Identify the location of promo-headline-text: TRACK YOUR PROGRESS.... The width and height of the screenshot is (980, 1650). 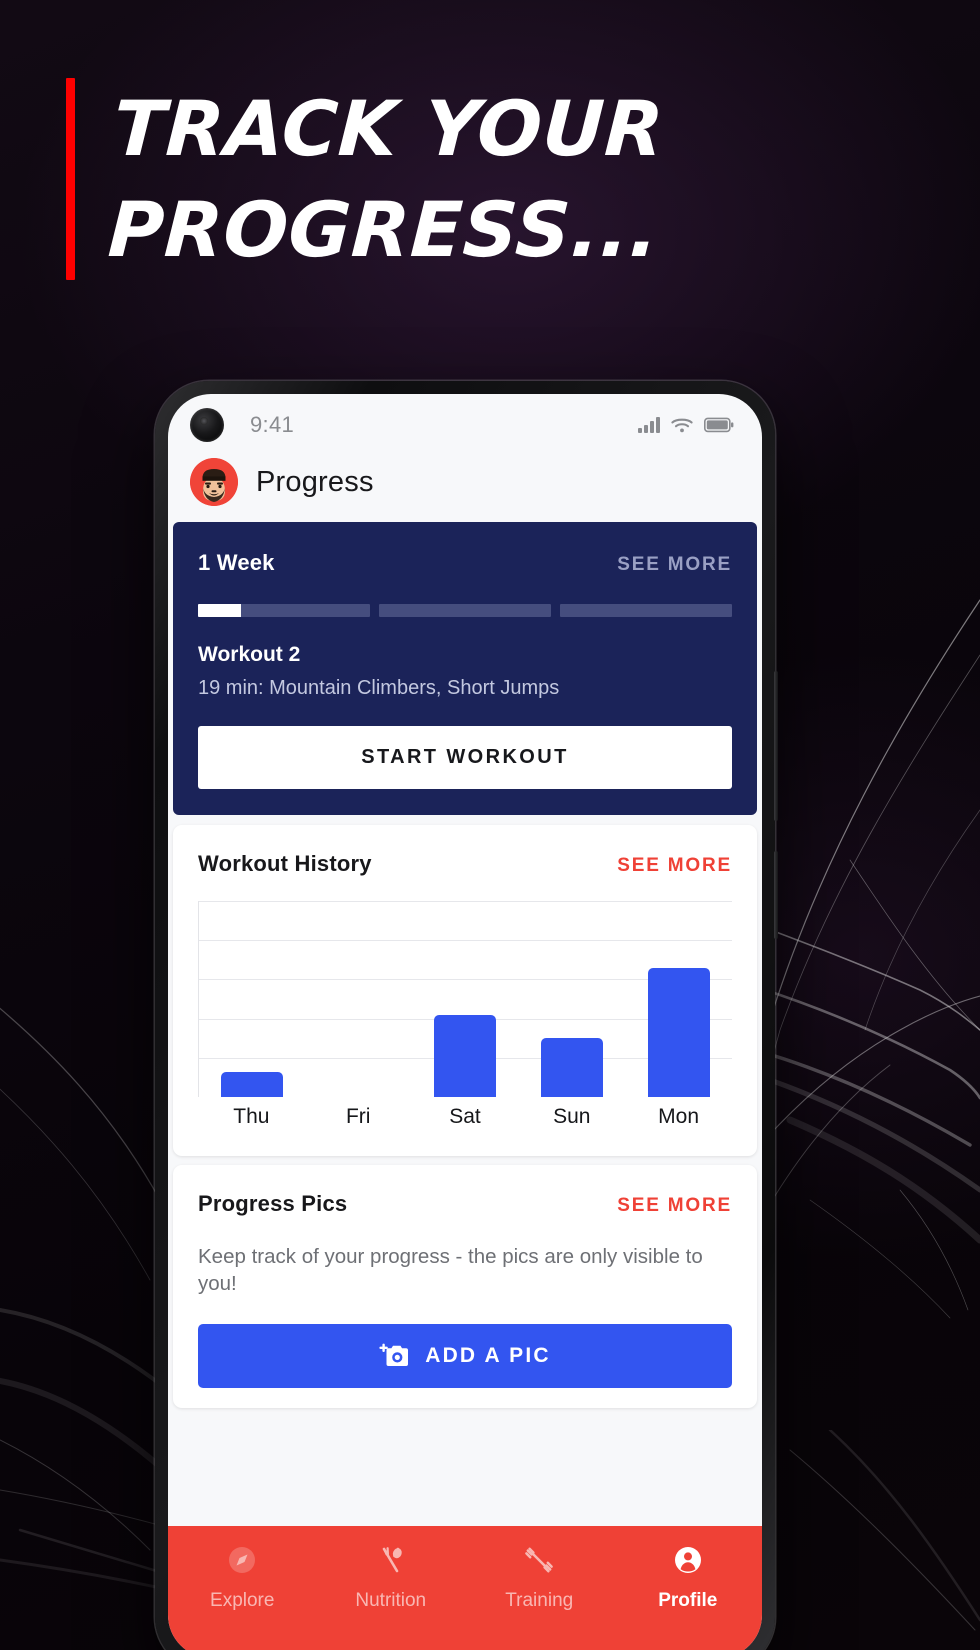
(386, 179).